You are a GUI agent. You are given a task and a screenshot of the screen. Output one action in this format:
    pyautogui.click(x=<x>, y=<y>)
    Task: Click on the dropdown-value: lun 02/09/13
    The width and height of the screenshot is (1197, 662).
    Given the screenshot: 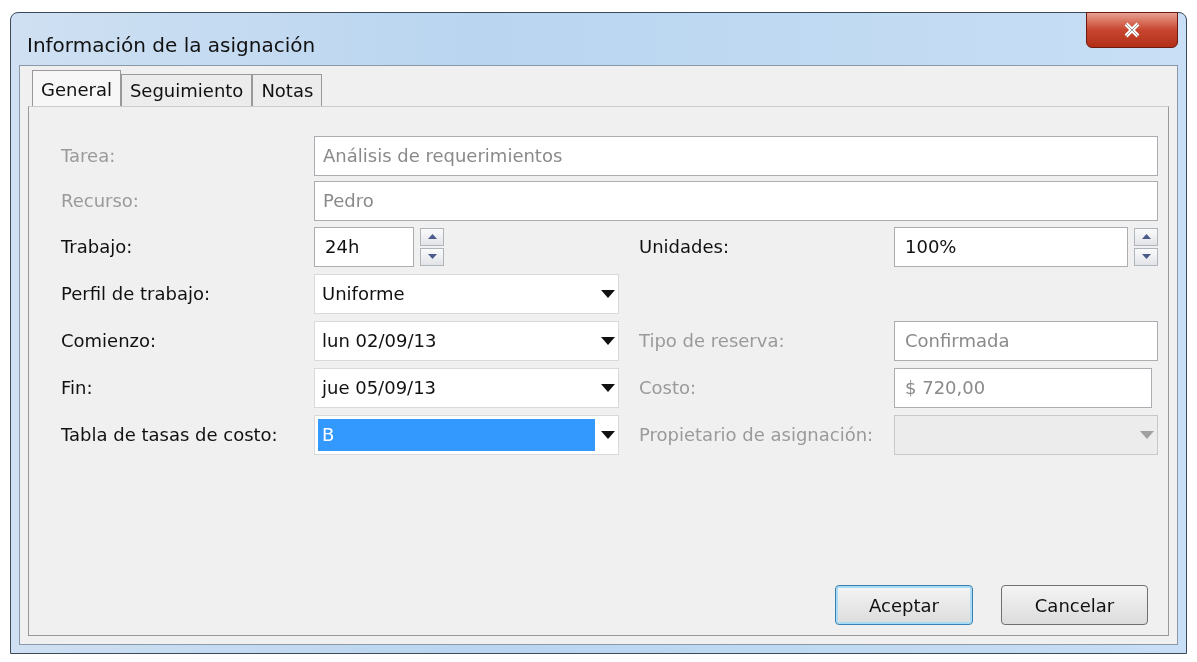 What is the action you would take?
    pyautogui.click(x=379, y=341)
    